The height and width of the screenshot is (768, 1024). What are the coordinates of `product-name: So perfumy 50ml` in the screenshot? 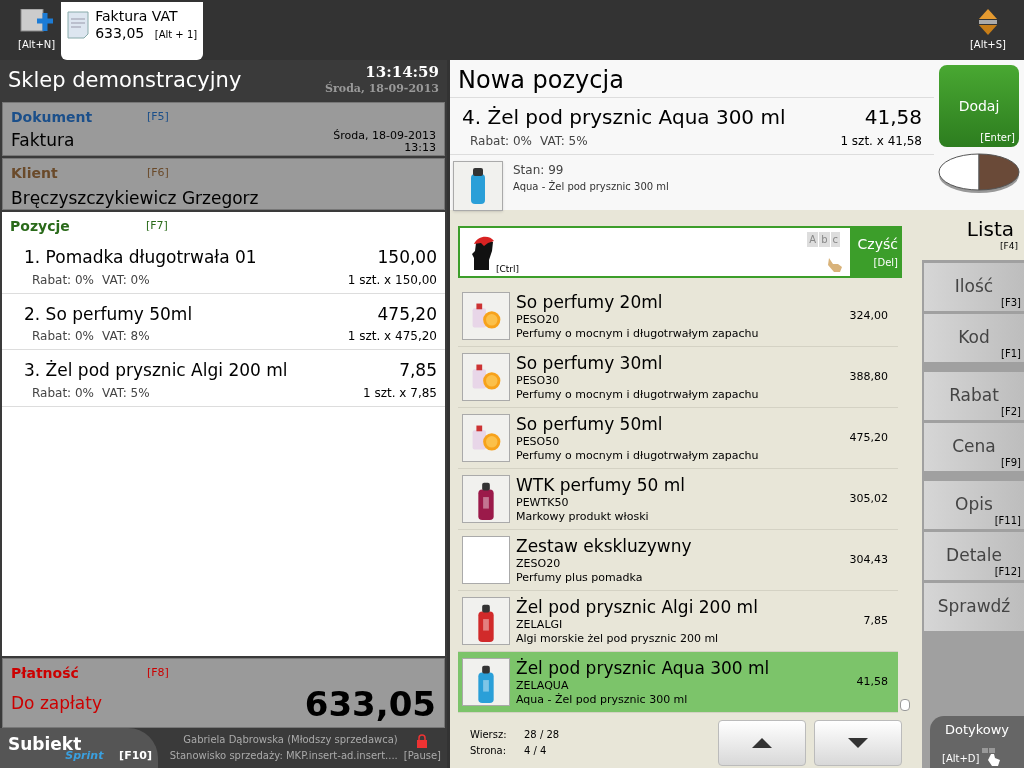 It's located at (590, 424).